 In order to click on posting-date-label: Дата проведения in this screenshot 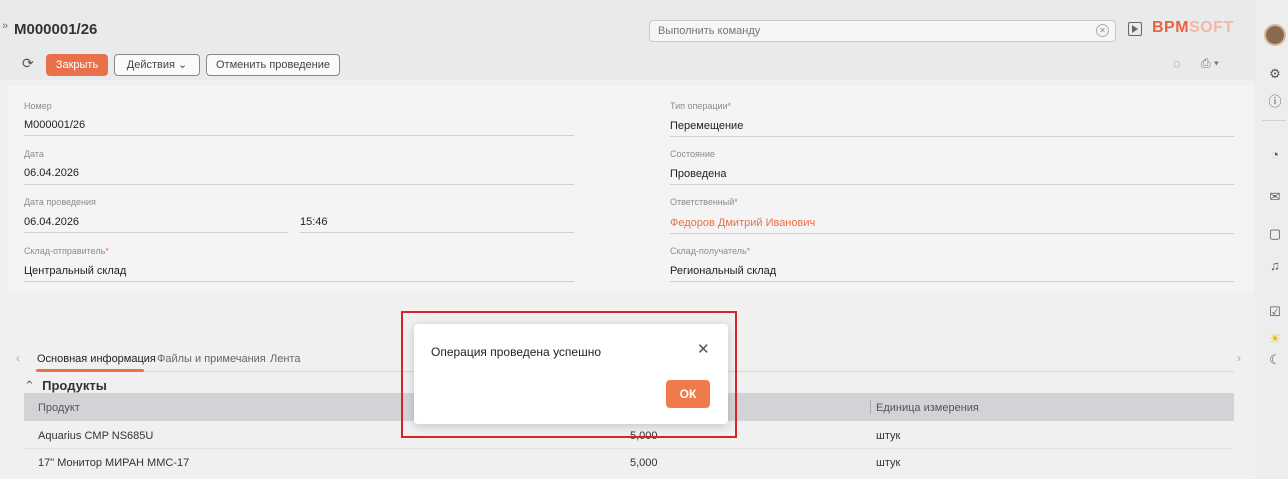, I will do `click(60, 202)`.